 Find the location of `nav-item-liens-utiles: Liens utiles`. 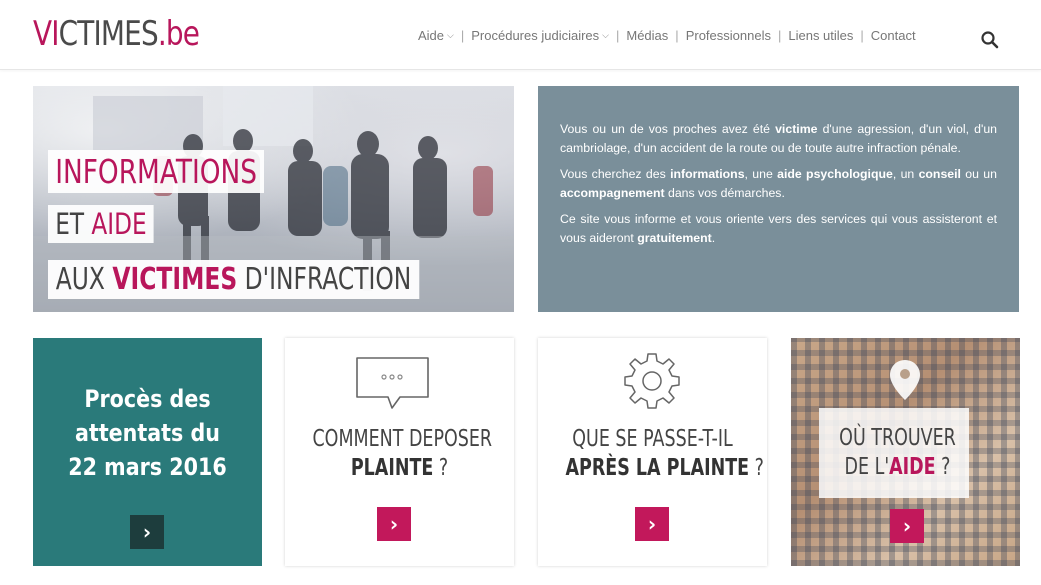

nav-item-liens-utiles: Liens utiles is located at coordinates (820, 35).